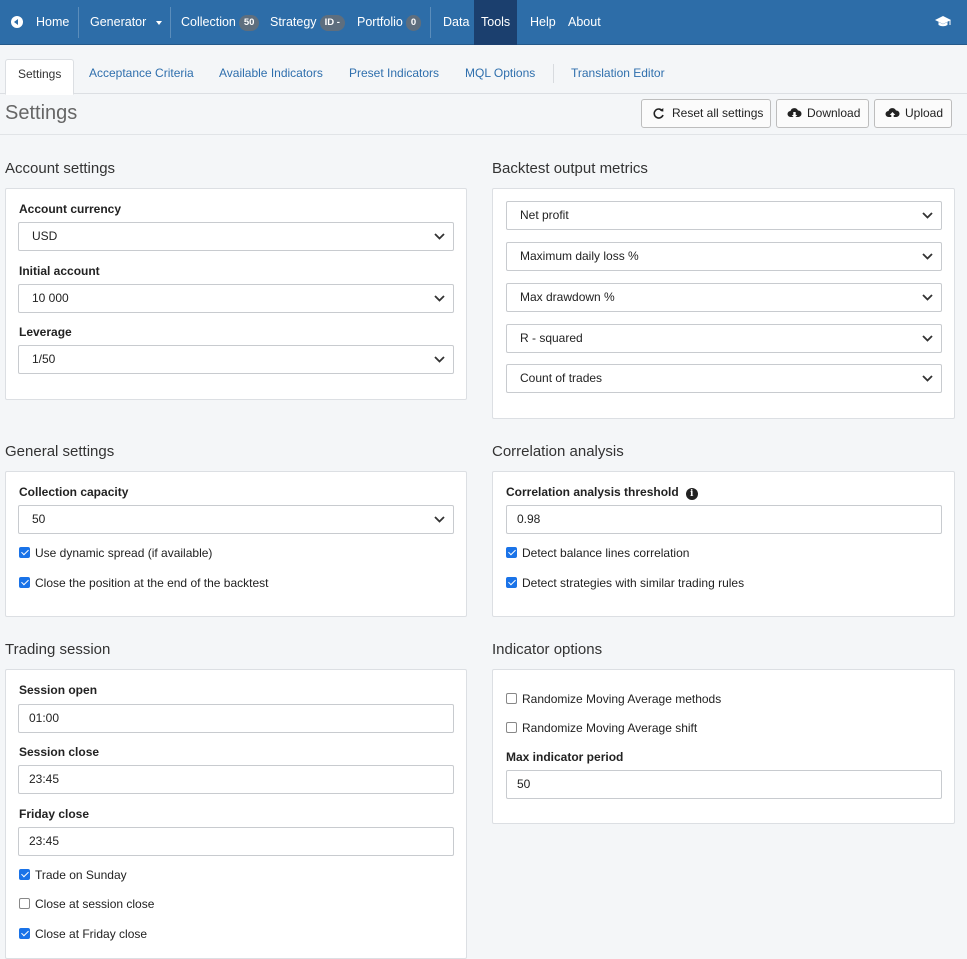 This screenshot has height=959, width=967. I want to click on close-end-backtest-checkbox, so click(24, 582).